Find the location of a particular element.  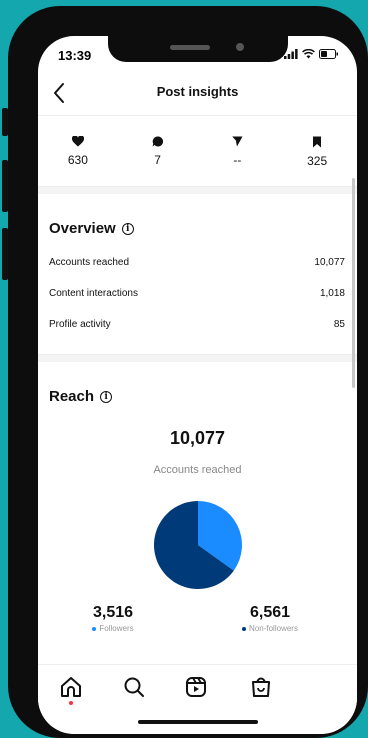

share-icon is located at coordinates (237, 141).